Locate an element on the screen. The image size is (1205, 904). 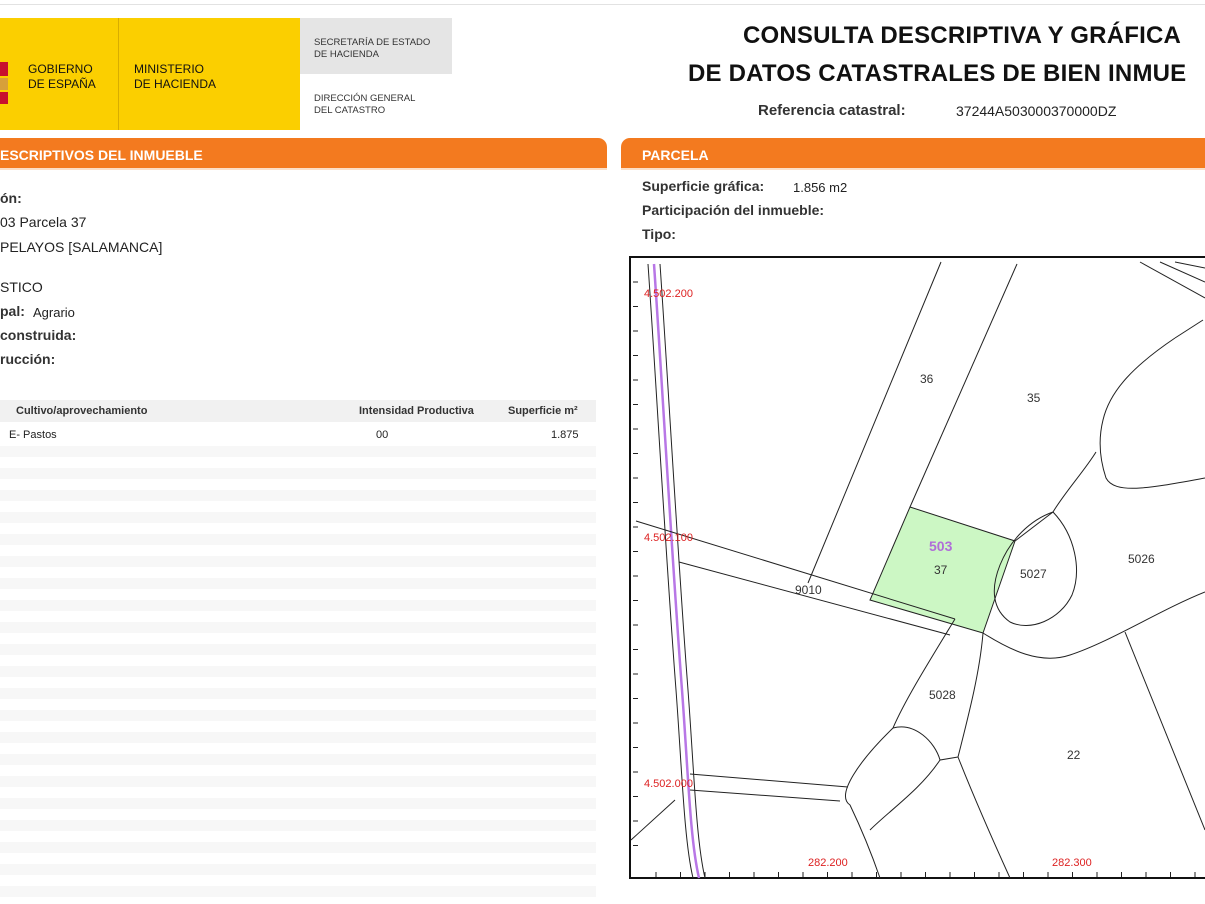
polygon-number-label: 503 is located at coordinates (941, 546).